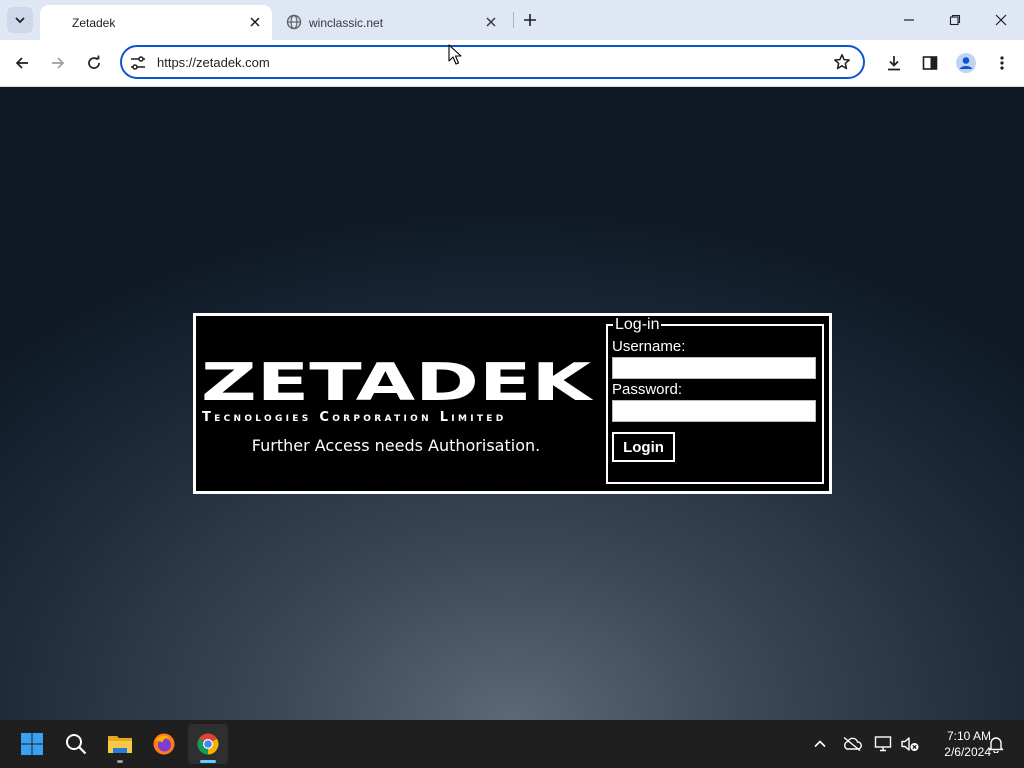 This screenshot has width=1024, height=768. What do you see at coordinates (643, 447) in the screenshot?
I see `login-button: Login` at bounding box center [643, 447].